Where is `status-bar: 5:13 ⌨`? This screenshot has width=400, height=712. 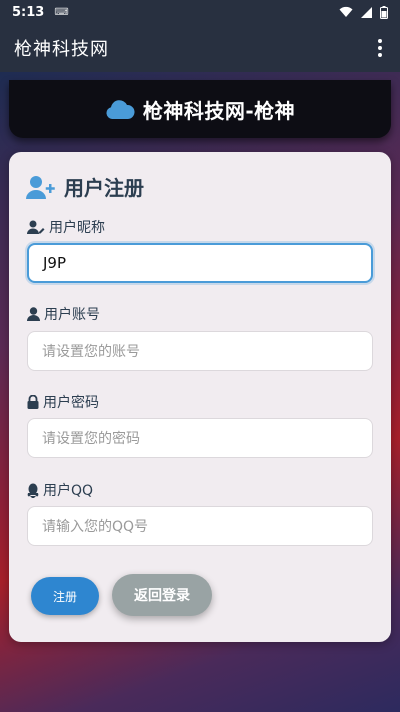 status-bar: 5:13 ⌨ is located at coordinates (200, 12).